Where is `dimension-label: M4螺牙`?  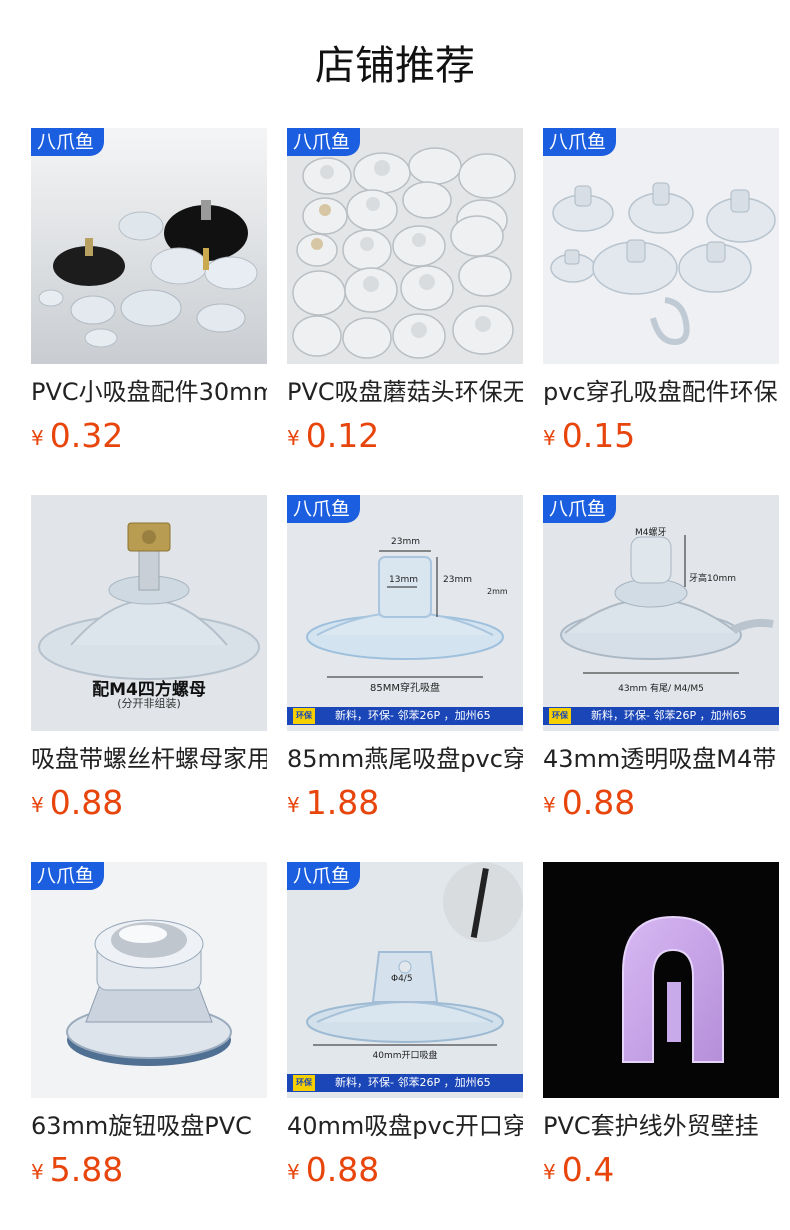 dimension-label: M4螺牙 is located at coordinates (651, 533).